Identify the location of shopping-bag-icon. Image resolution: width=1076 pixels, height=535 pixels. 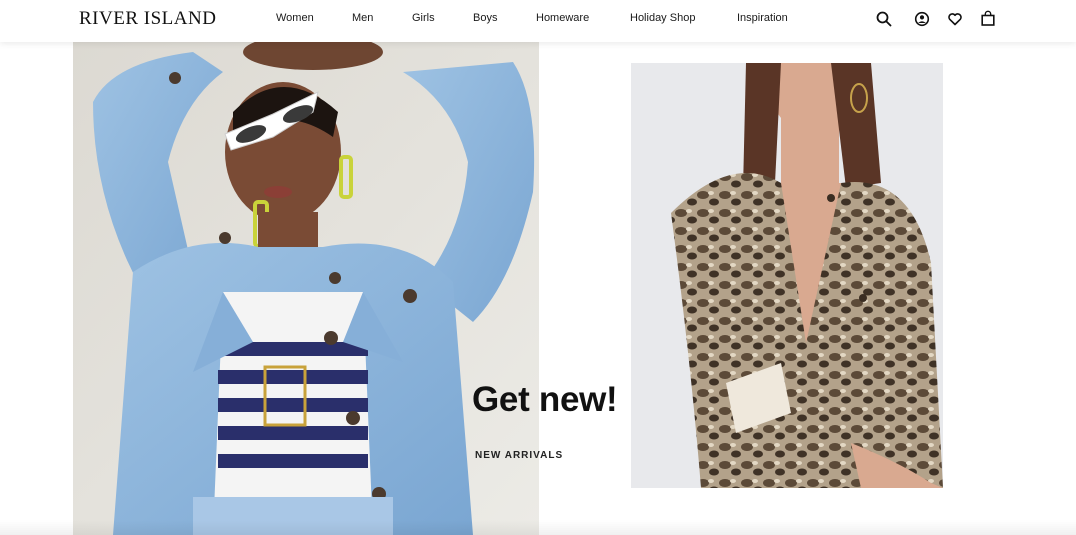
(988, 19).